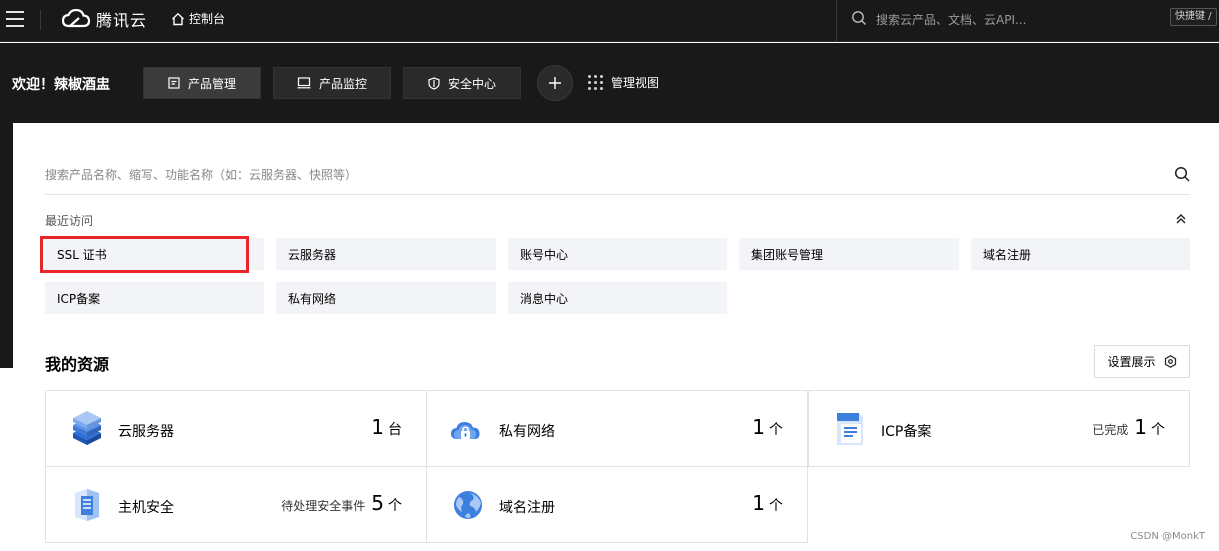  What do you see at coordinates (617, 175) in the screenshot?
I see `product-search: 搜索产品名称、缩写、功能名称（如：云服务器、快照等）` at bounding box center [617, 175].